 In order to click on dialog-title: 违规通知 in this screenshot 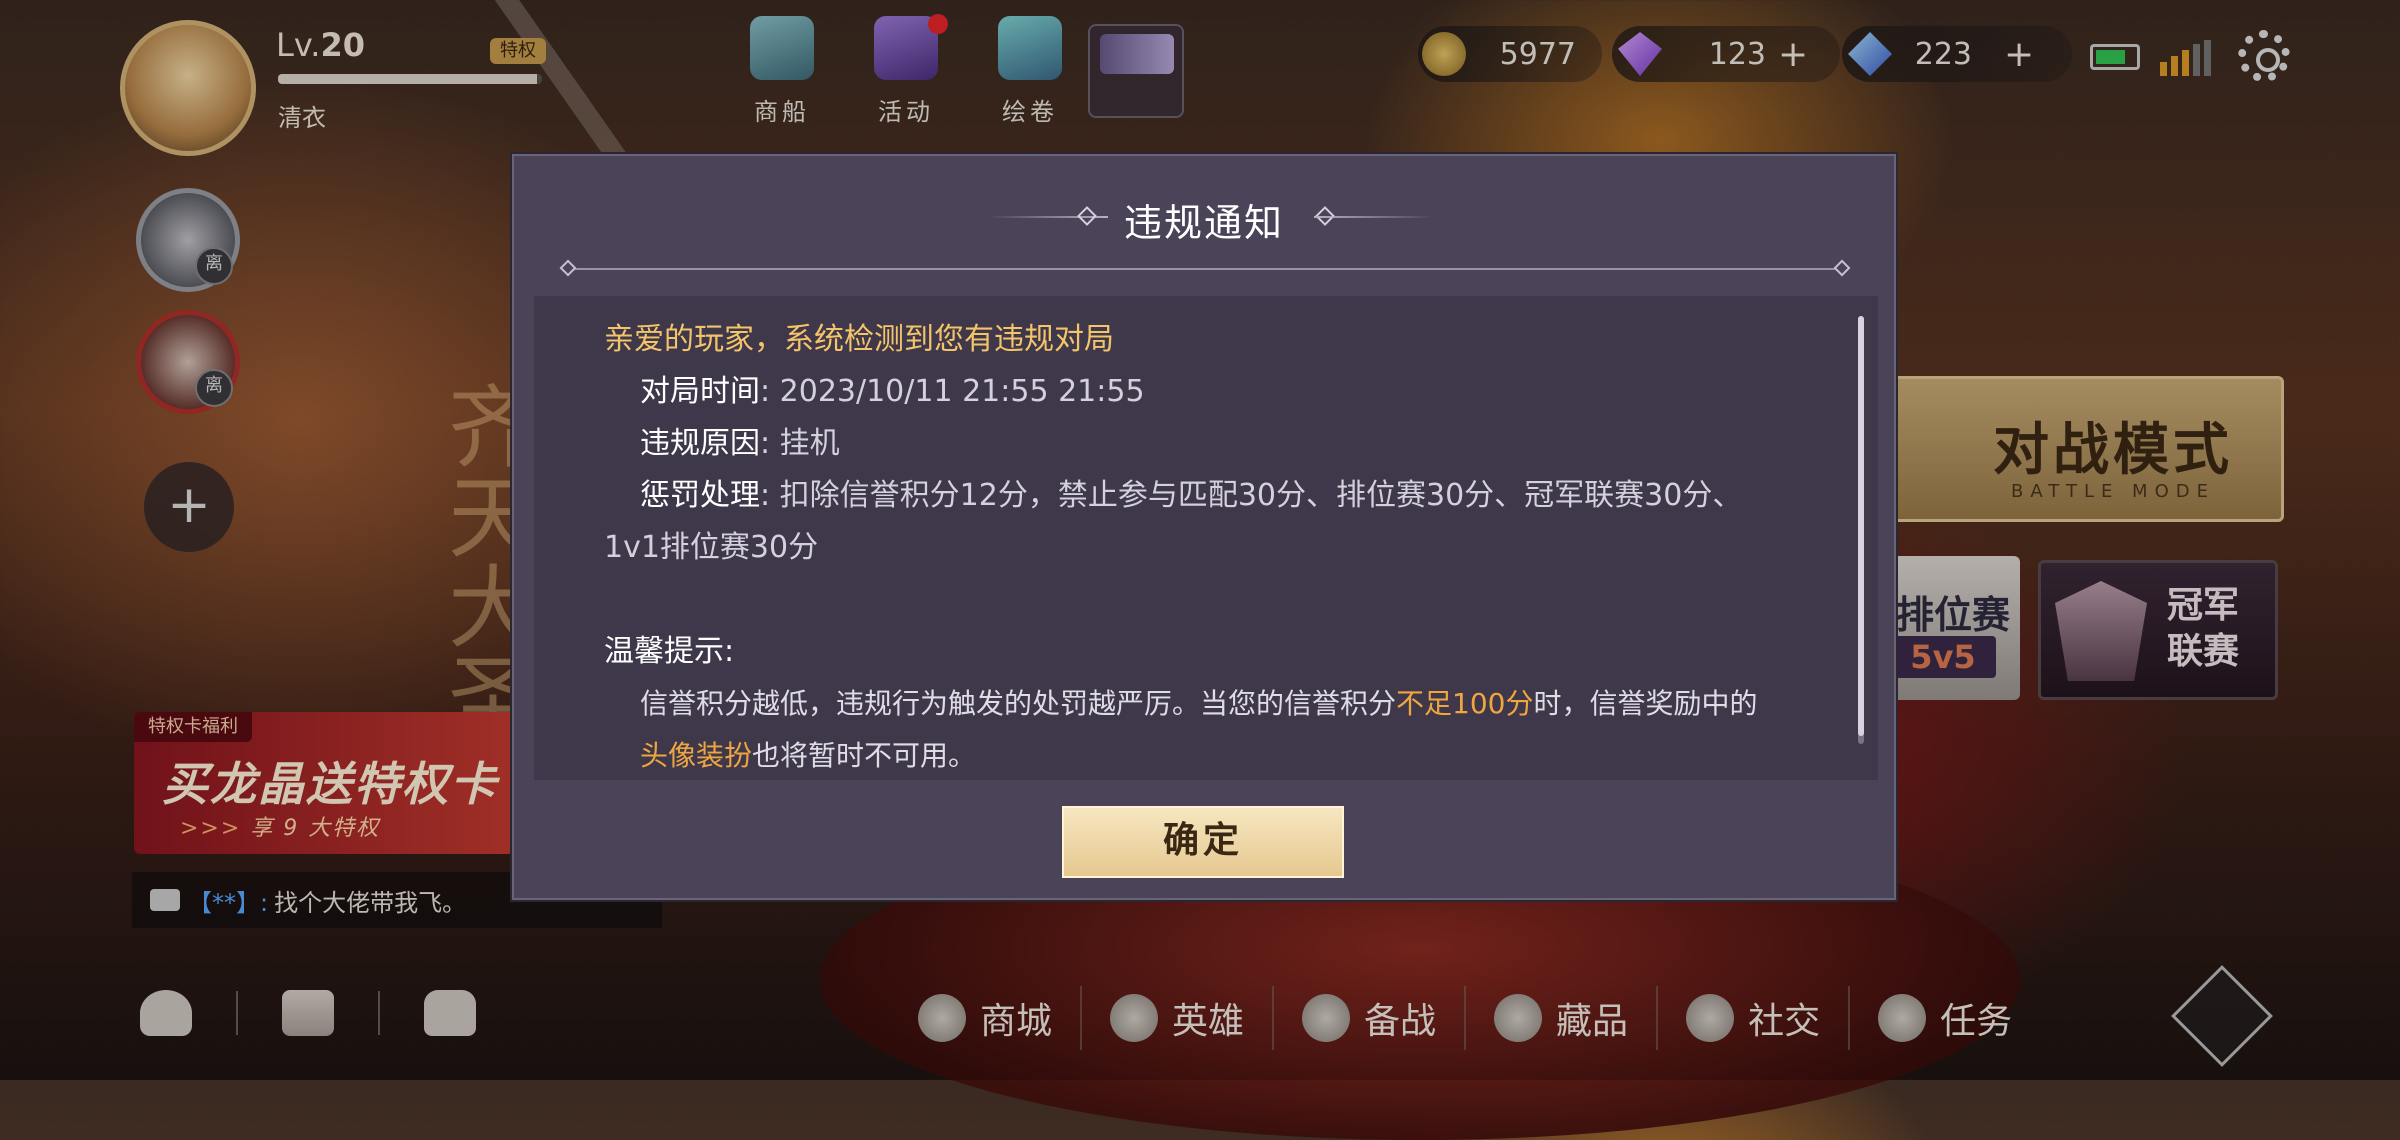, I will do `click(1203, 223)`.